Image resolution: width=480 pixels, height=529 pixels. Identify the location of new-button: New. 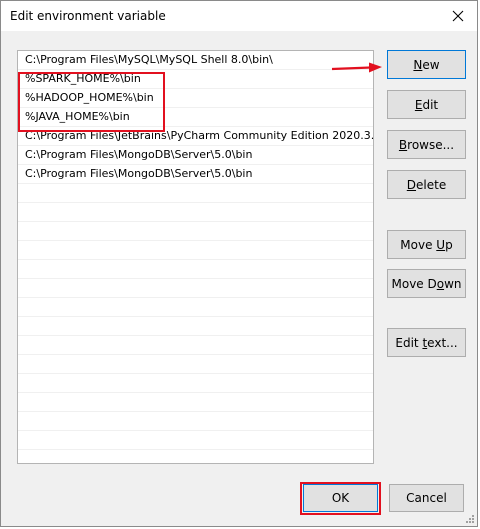
(426, 64).